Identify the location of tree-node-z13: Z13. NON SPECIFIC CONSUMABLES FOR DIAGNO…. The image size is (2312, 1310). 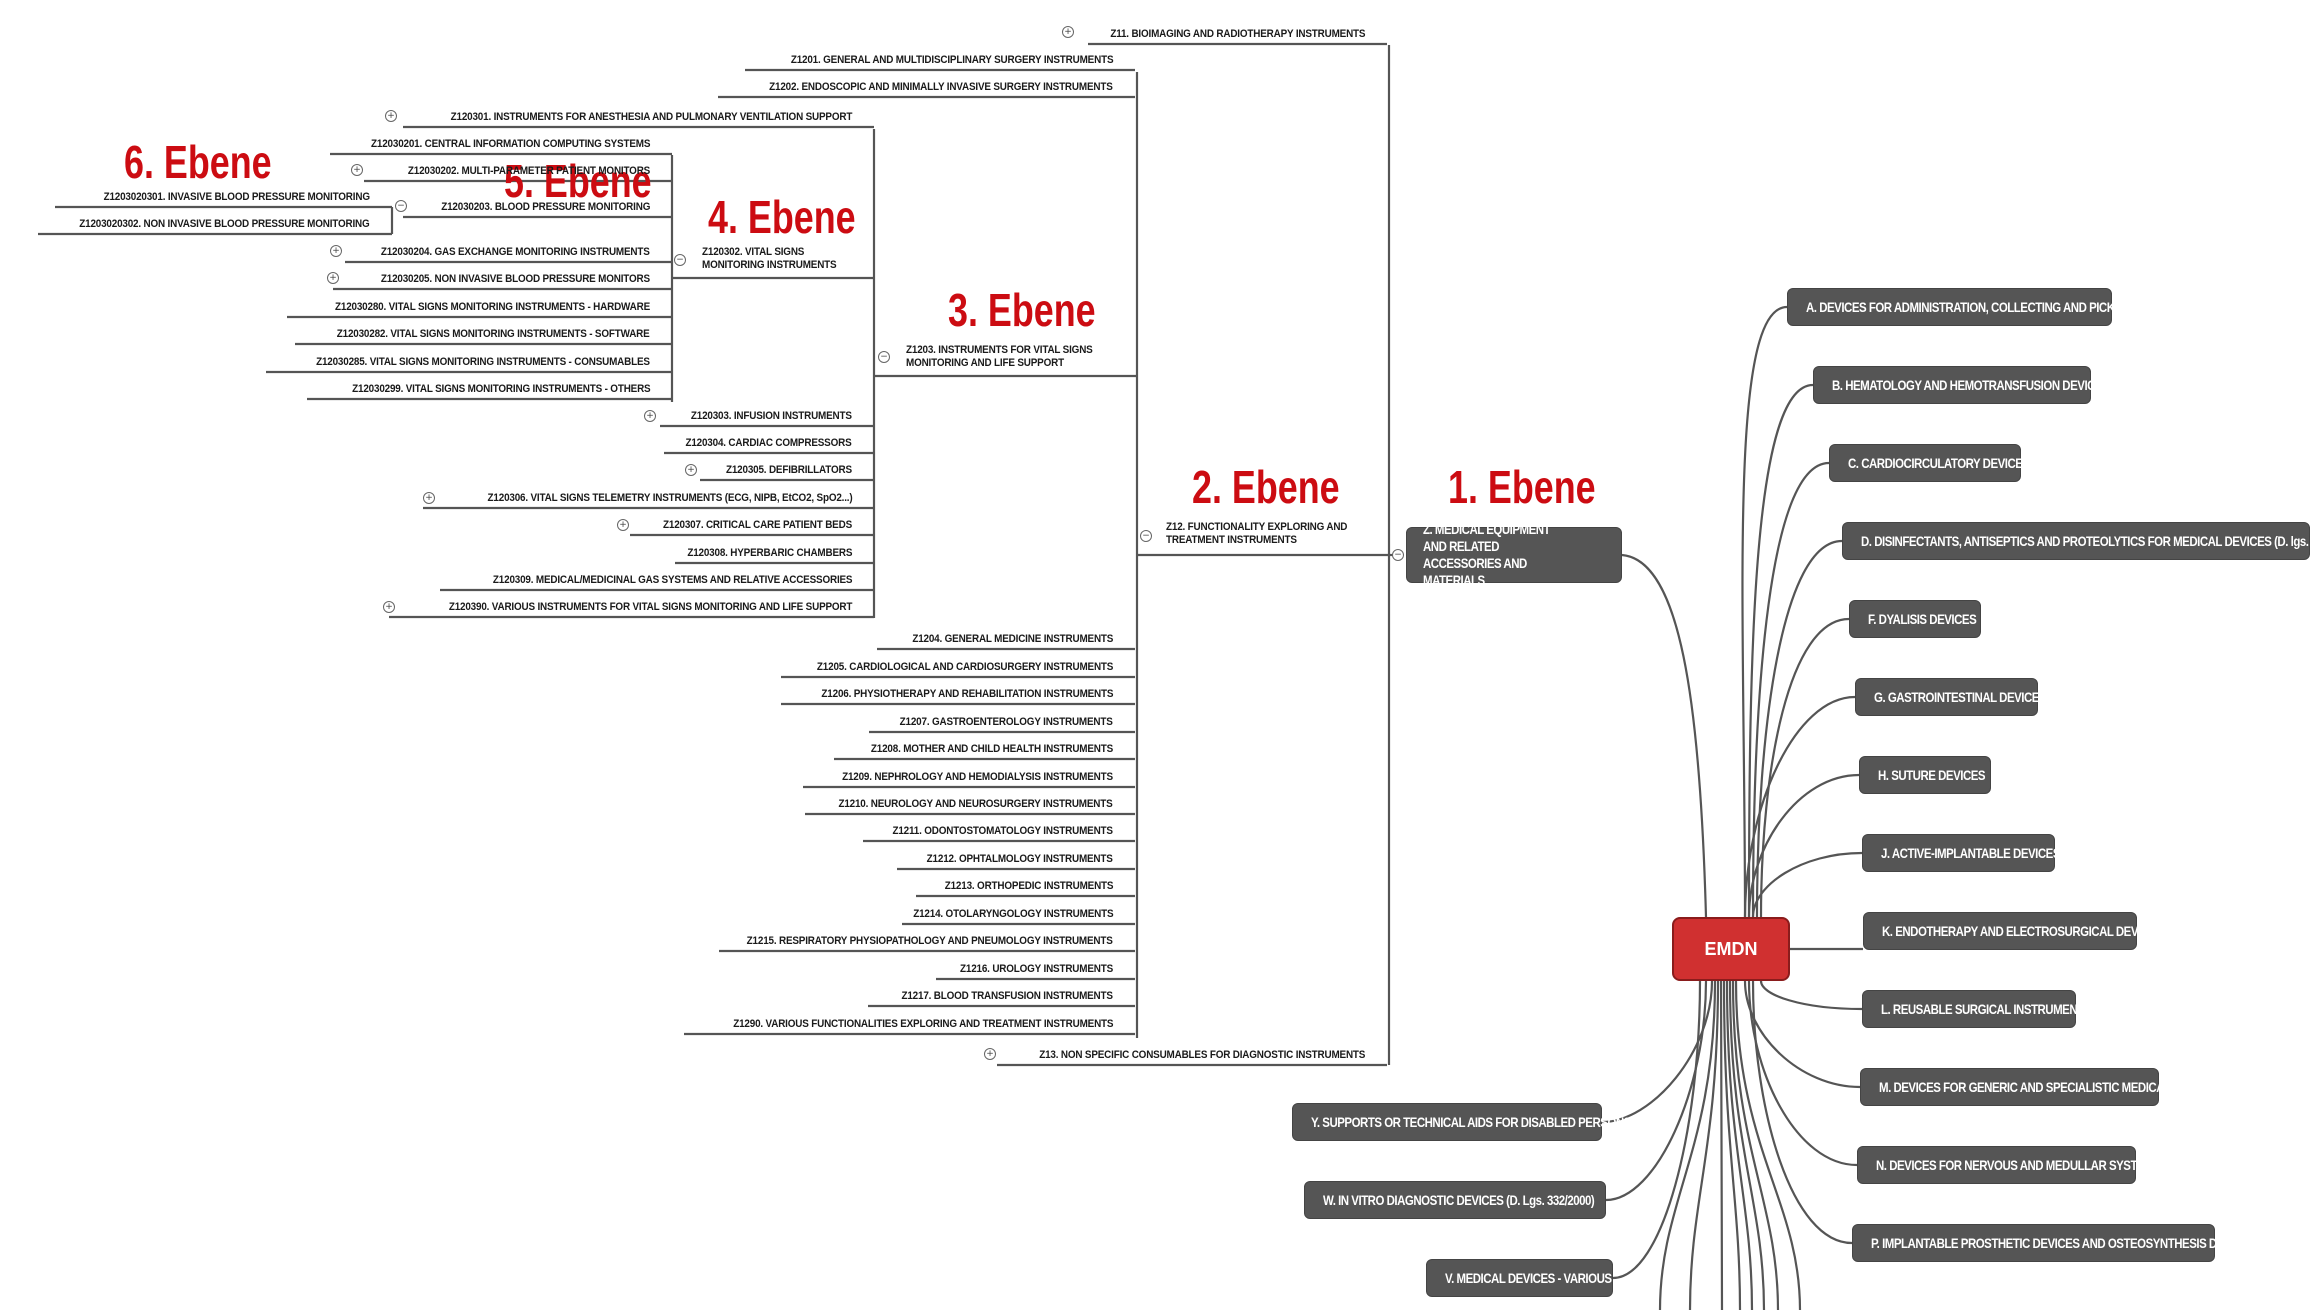
(1202, 1055).